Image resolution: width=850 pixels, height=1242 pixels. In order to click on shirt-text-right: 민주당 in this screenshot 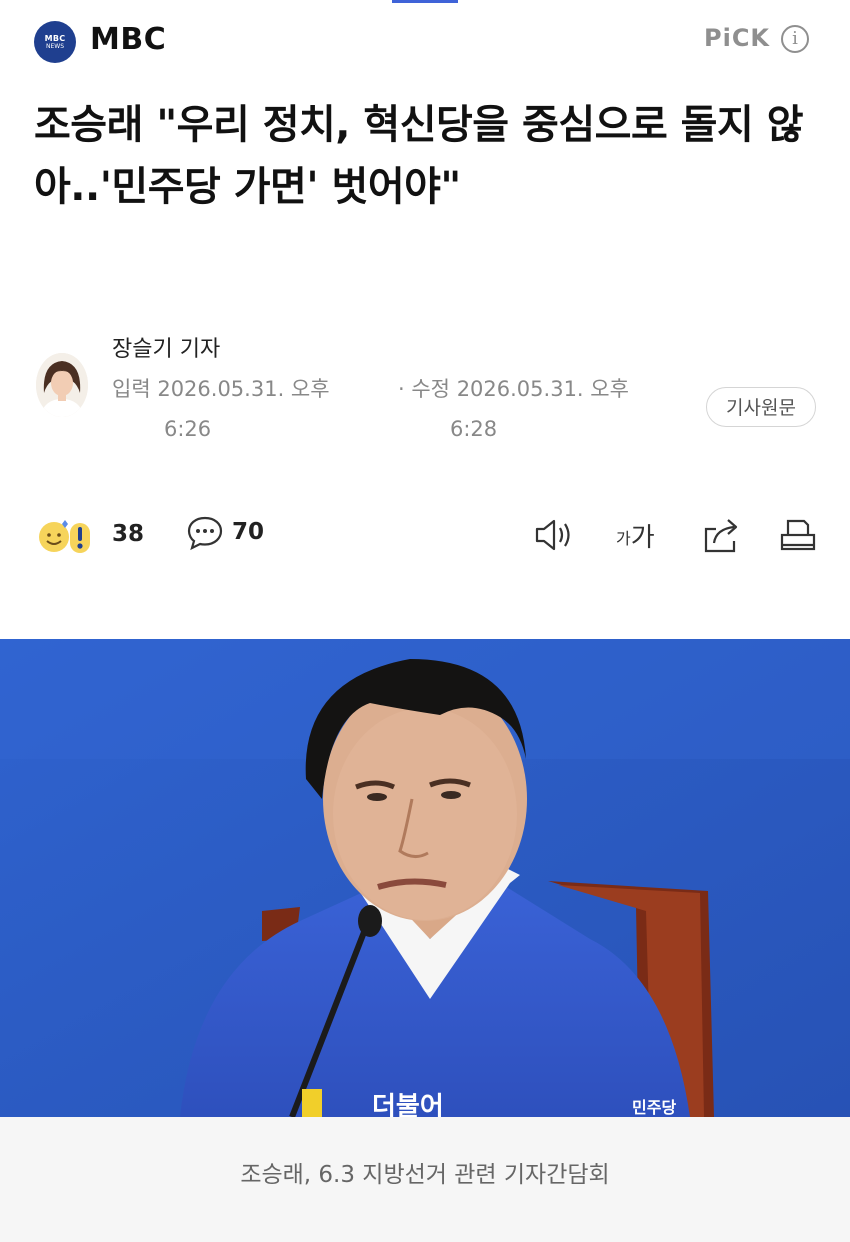, I will do `click(654, 1107)`.